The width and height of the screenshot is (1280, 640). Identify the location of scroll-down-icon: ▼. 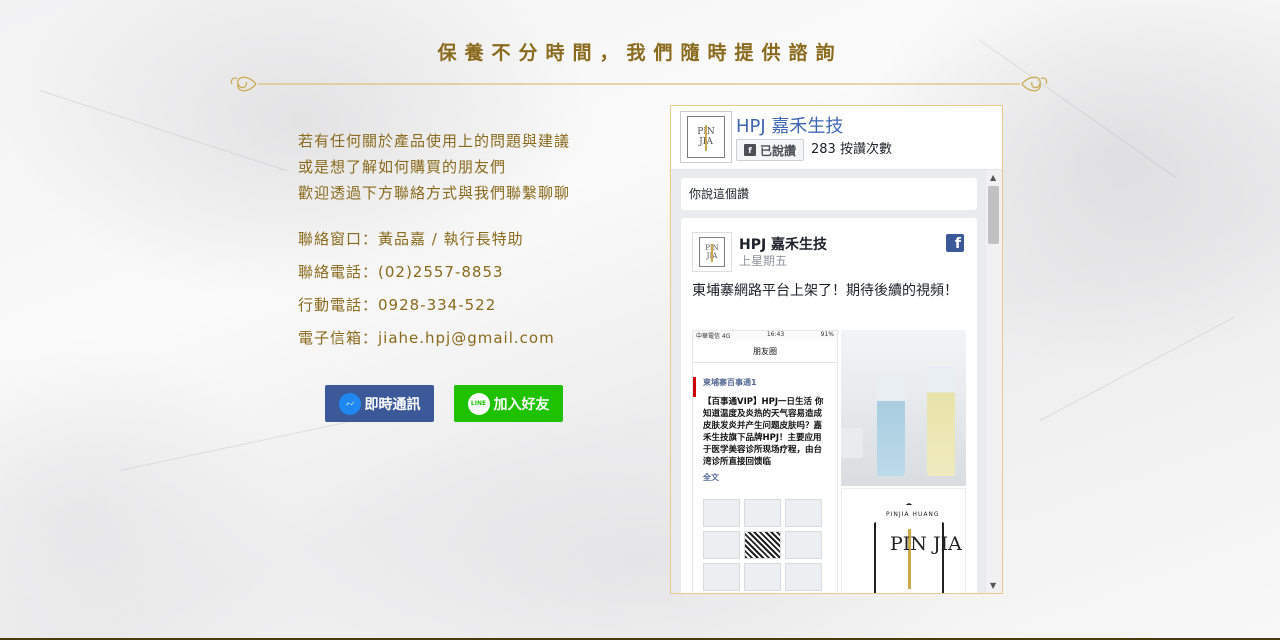
(993, 585).